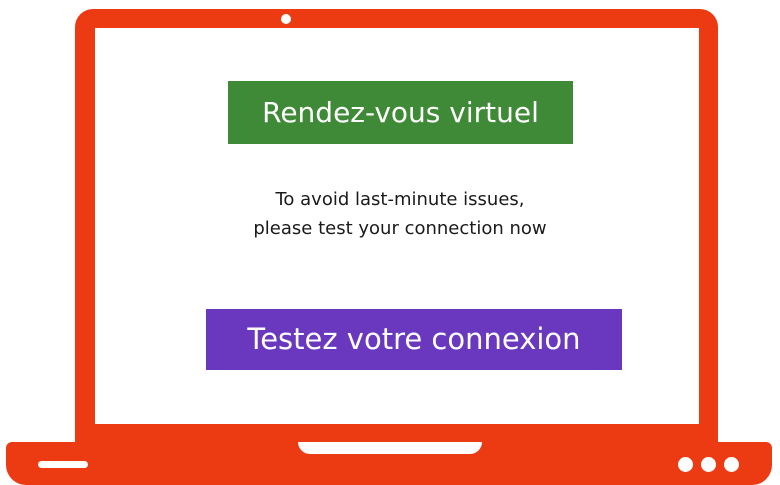  What do you see at coordinates (390, 448) in the screenshot?
I see `trackpad-notch` at bounding box center [390, 448].